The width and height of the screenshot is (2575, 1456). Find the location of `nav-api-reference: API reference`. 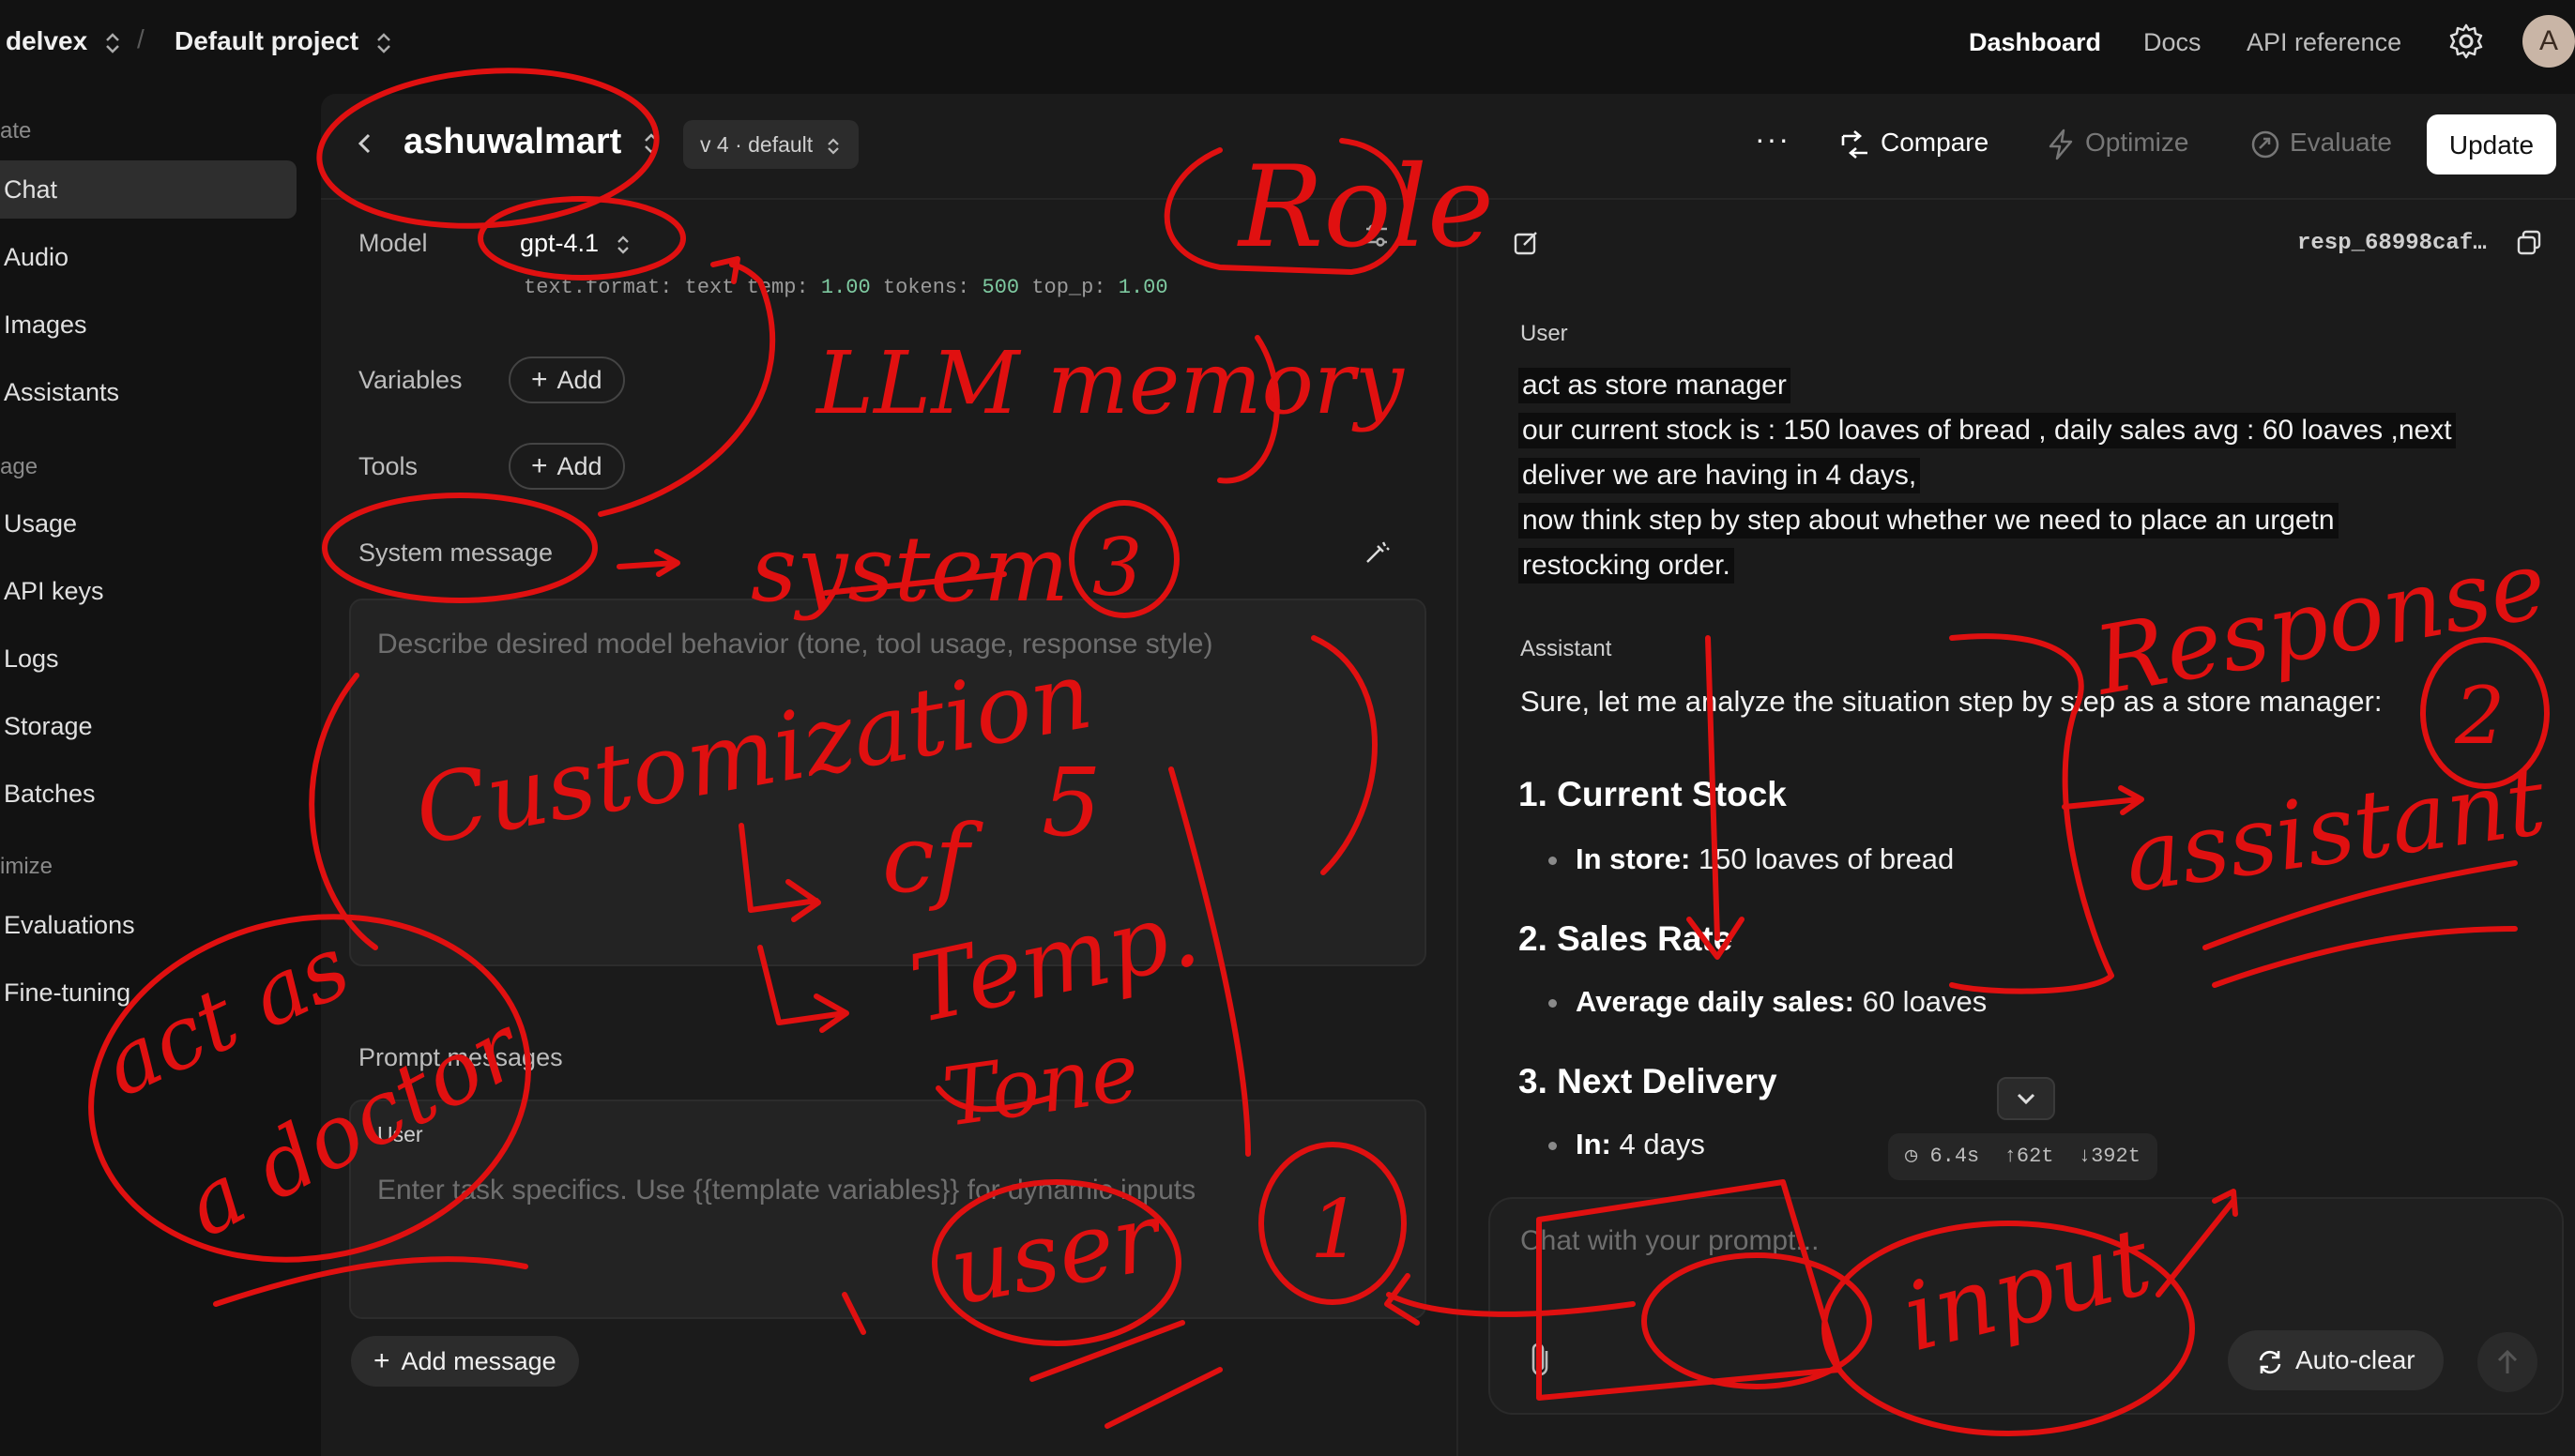

nav-api-reference: API reference is located at coordinates (2324, 42).